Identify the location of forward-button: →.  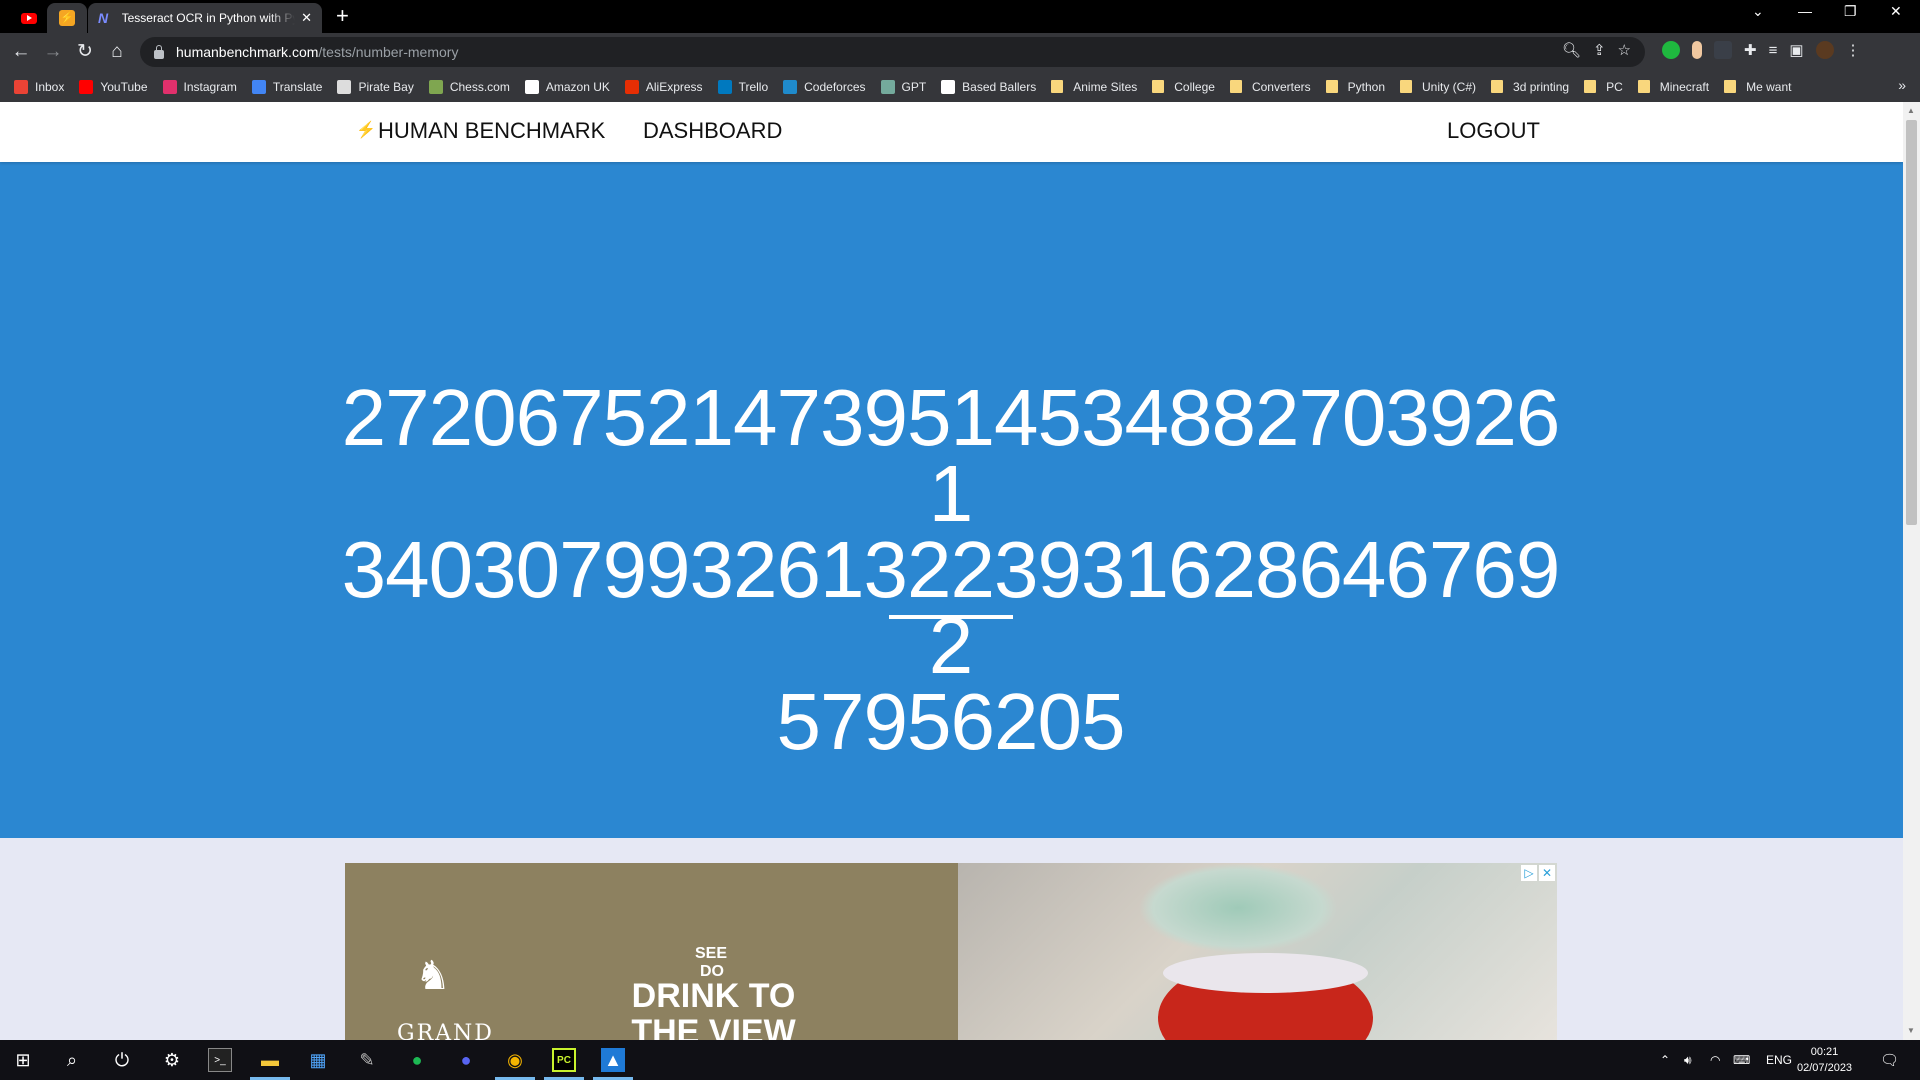
(53, 52).